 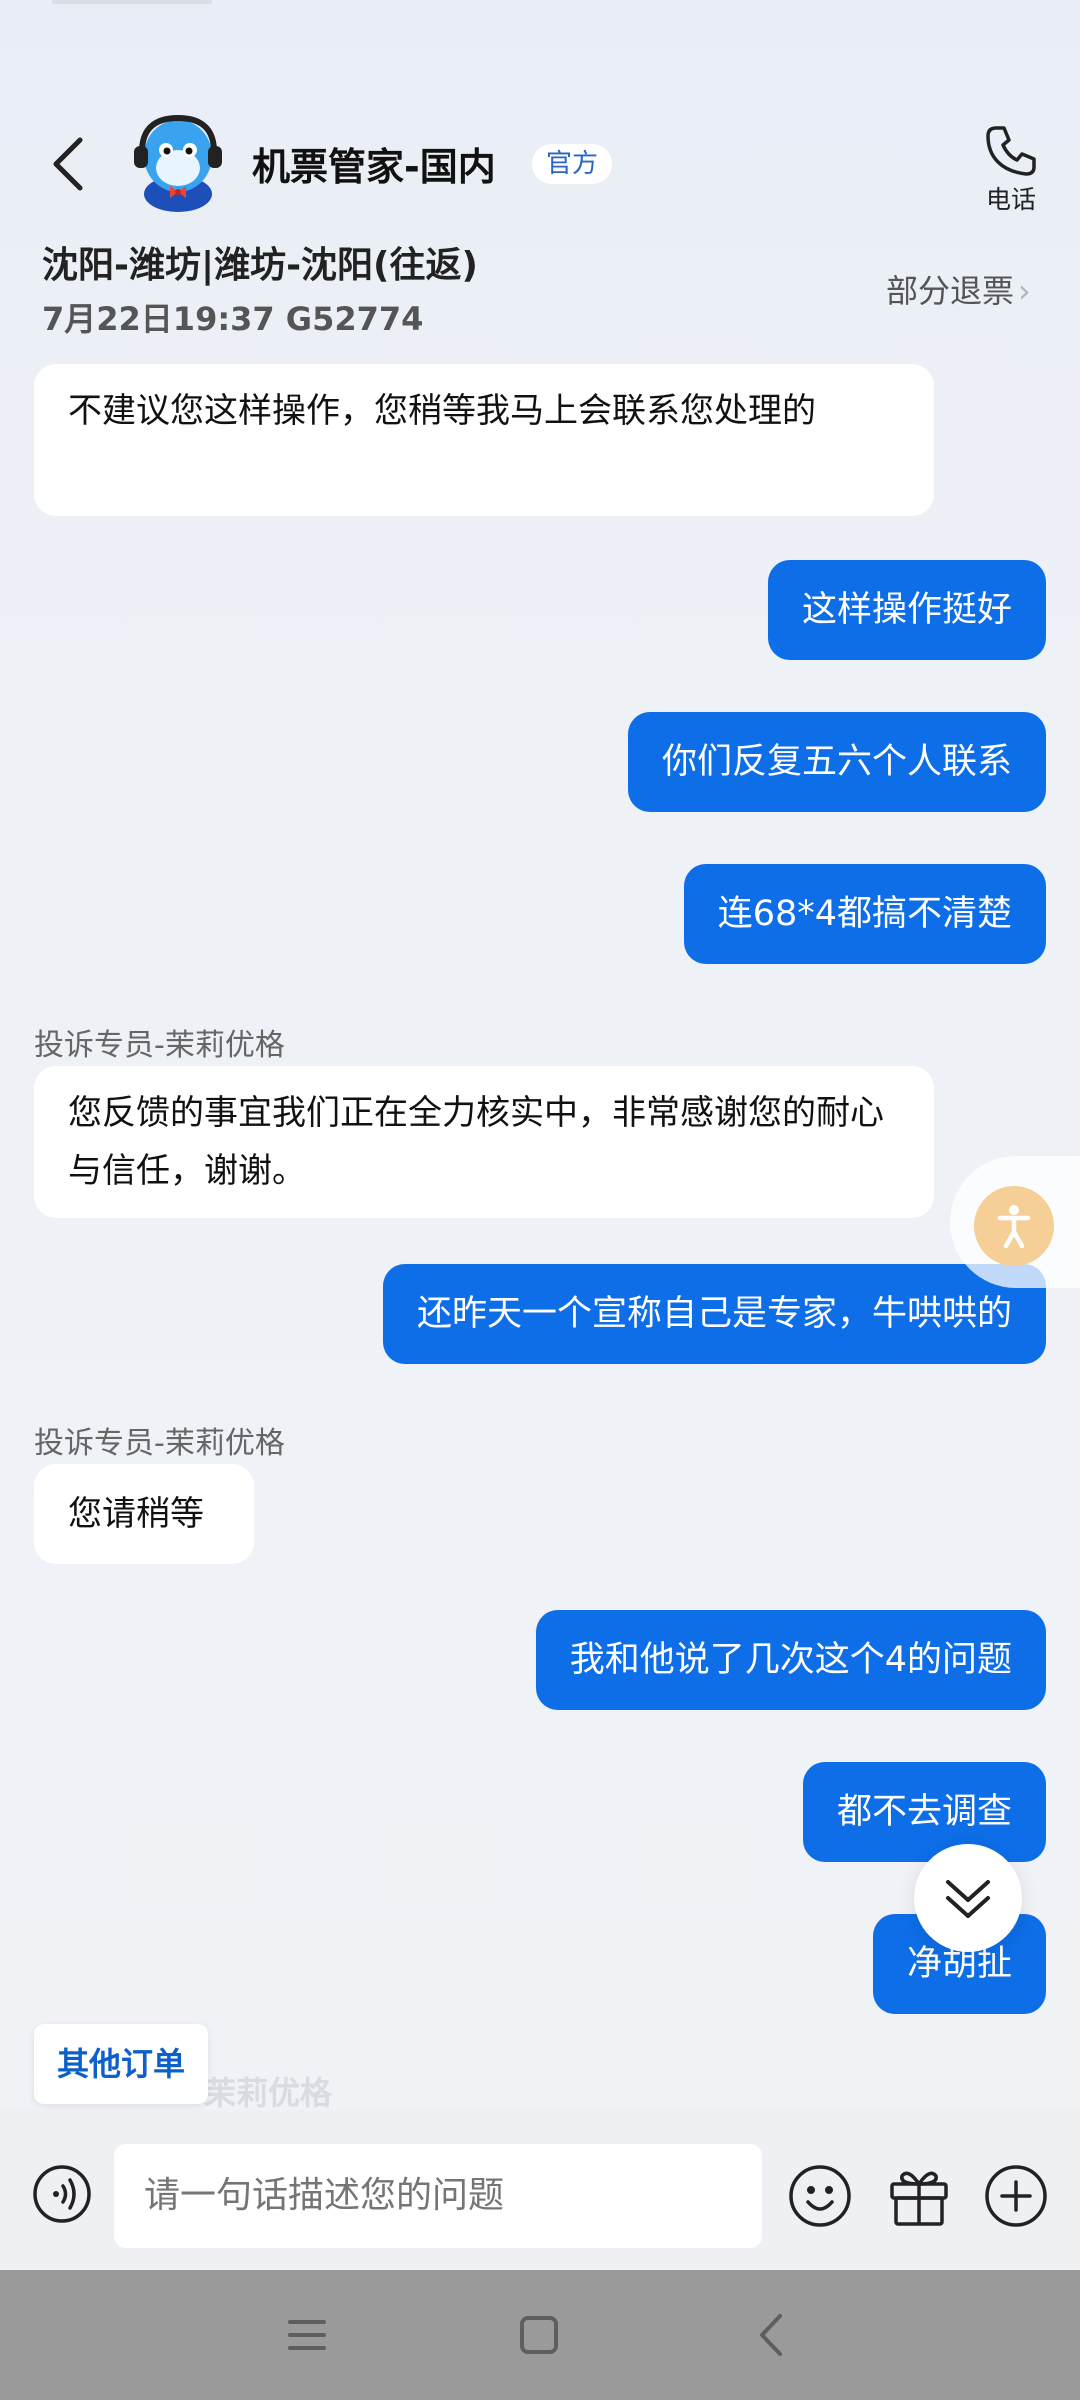 I want to click on accessibility-button, so click(x=1014, y=1226).